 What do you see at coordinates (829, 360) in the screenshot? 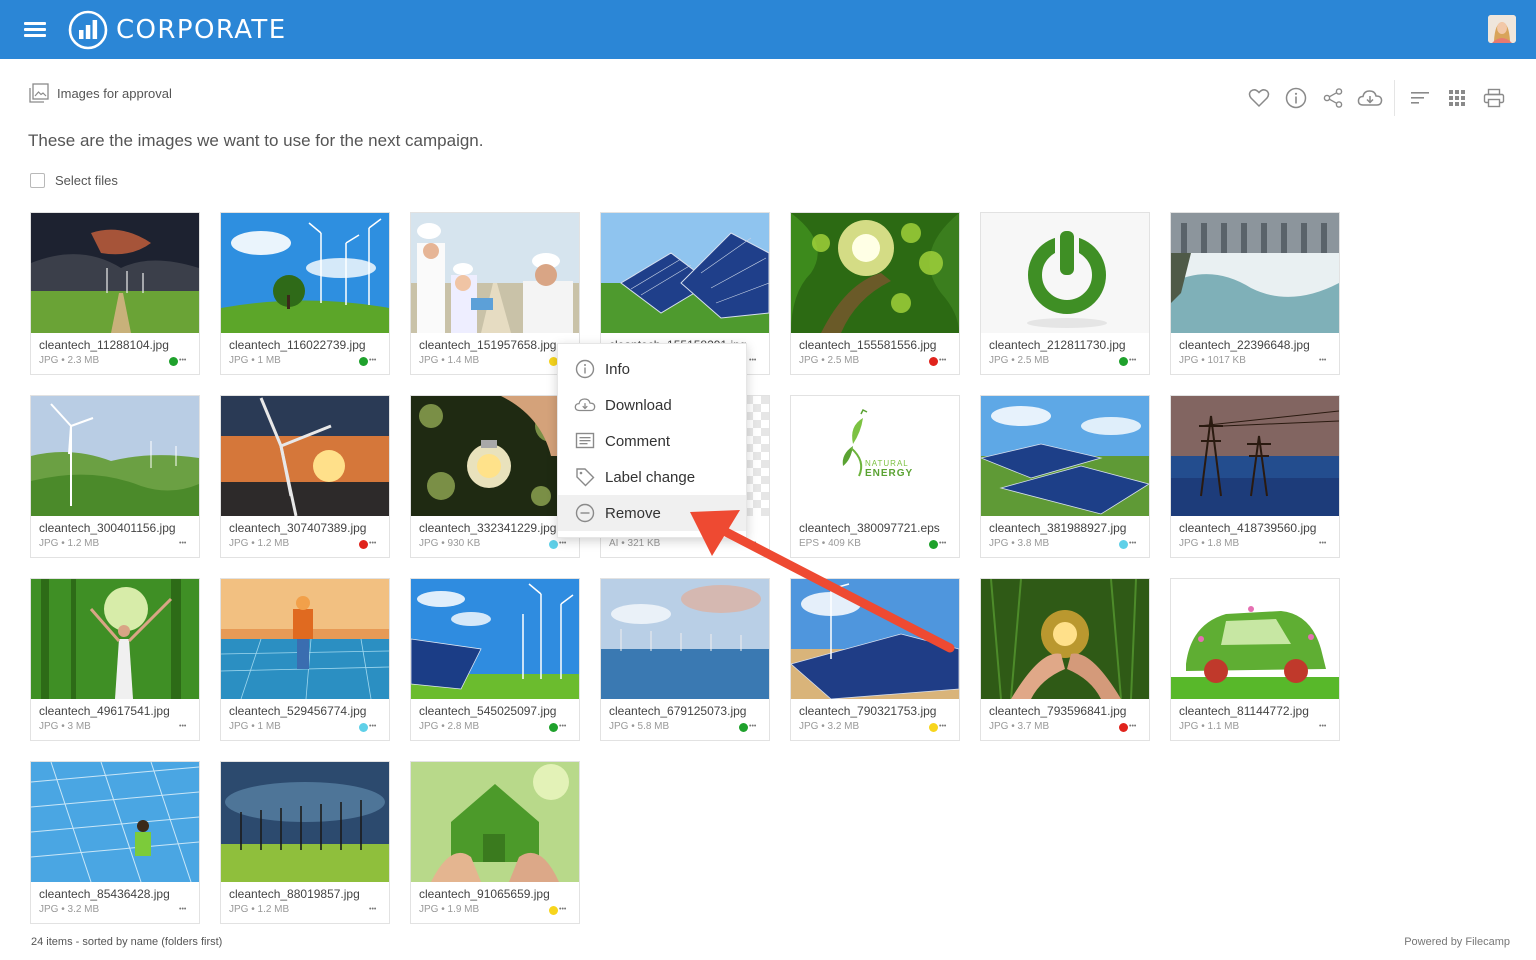
I see `file-meta: JPG • 2.5 MB` at bounding box center [829, 360].